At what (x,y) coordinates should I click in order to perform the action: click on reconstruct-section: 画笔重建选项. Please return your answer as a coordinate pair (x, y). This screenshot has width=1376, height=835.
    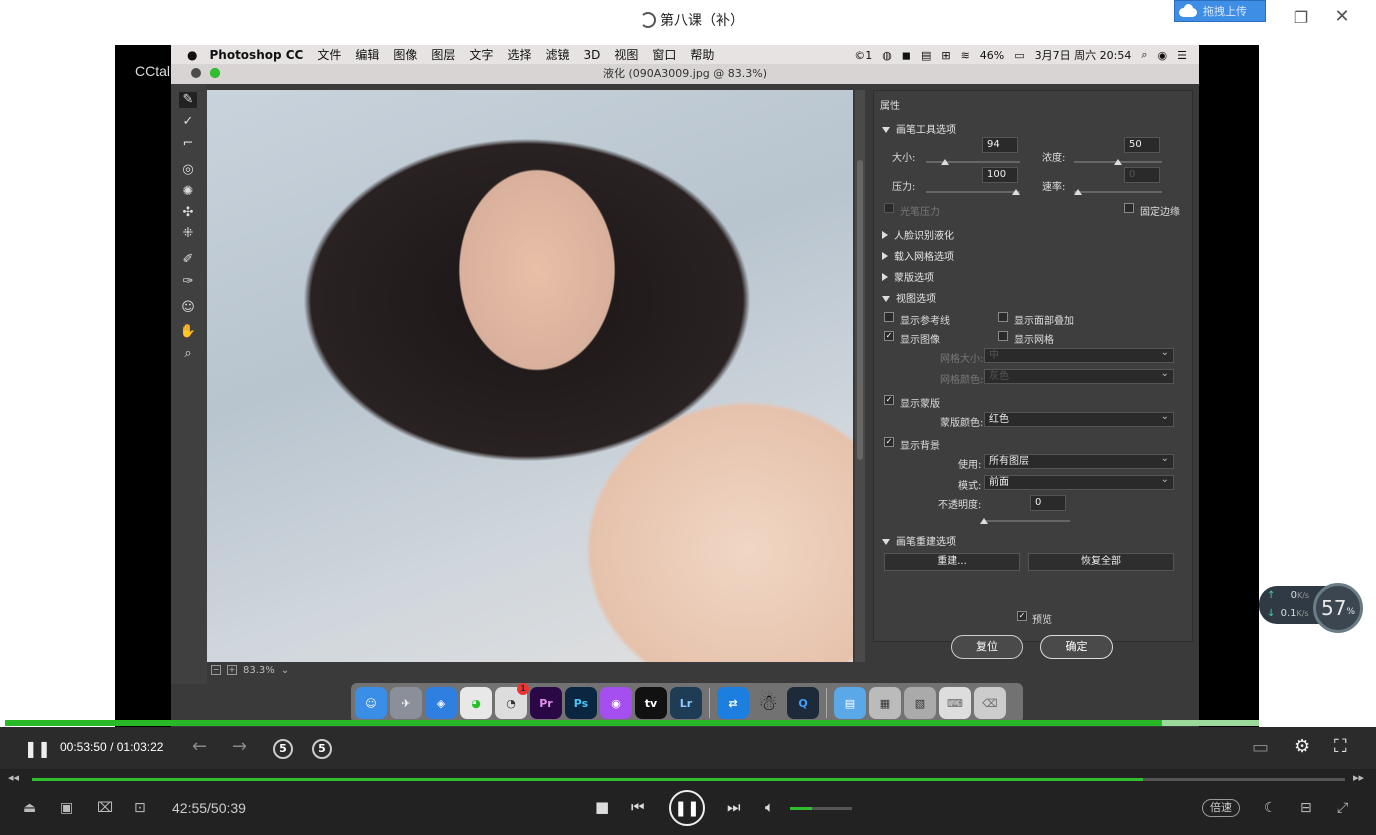
    Looking at the image, I should click on (919, 540).